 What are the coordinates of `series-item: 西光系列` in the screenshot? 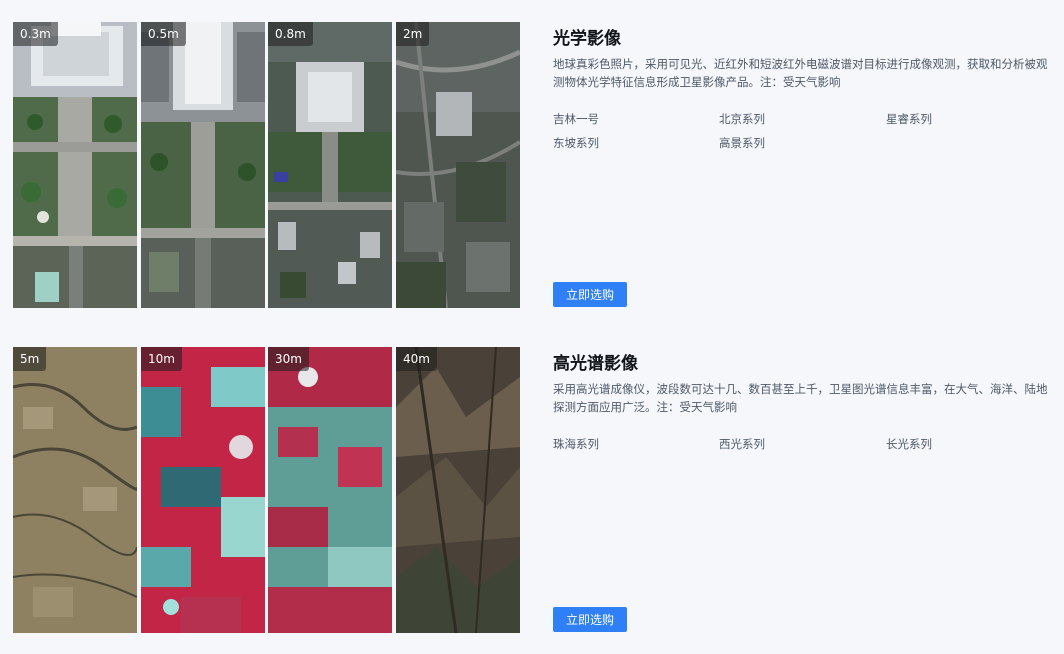 It's located at (802, 444).